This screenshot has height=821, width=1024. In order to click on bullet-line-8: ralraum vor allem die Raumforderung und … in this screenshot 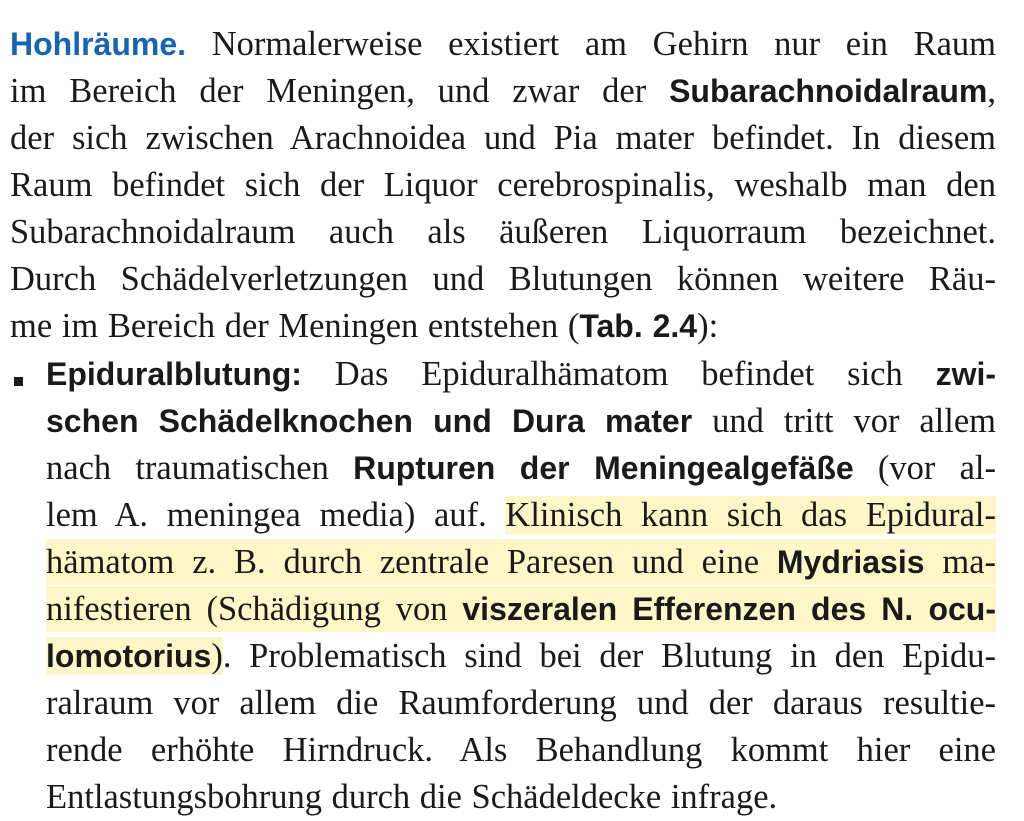, I will do `click(521, 703)`.